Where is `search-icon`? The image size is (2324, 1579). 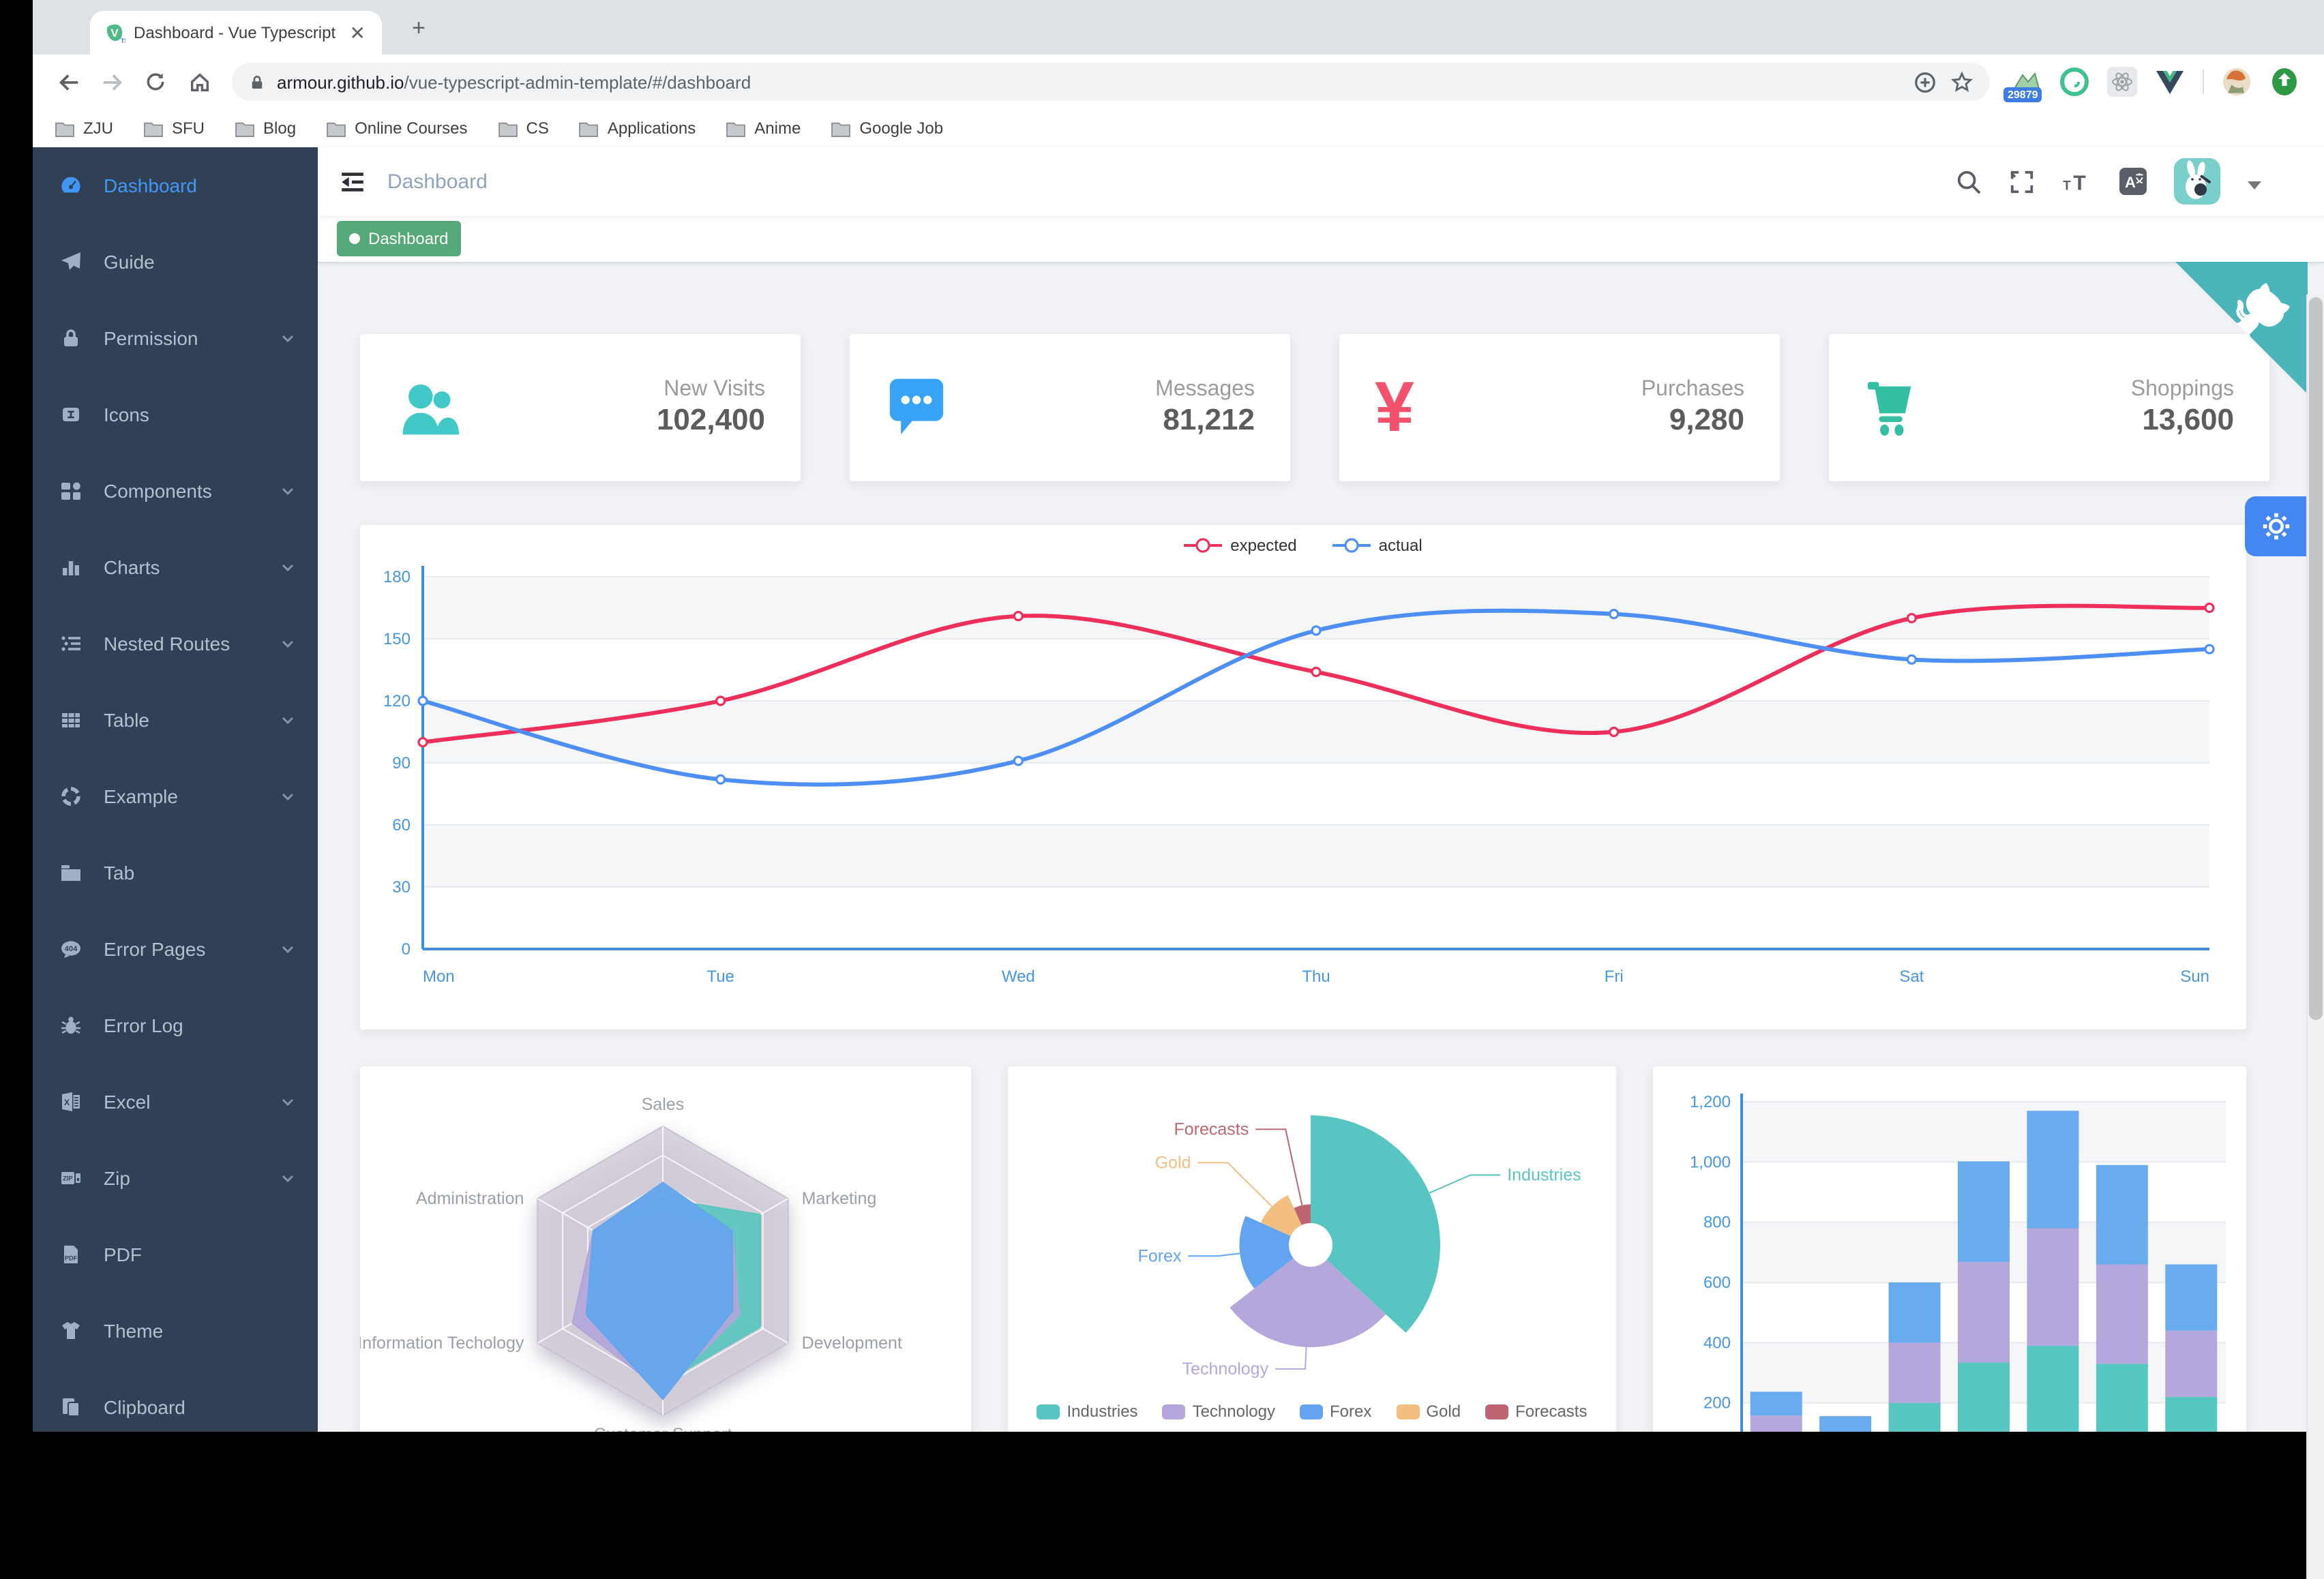 search-icon is located at coordinates (1969, 181).